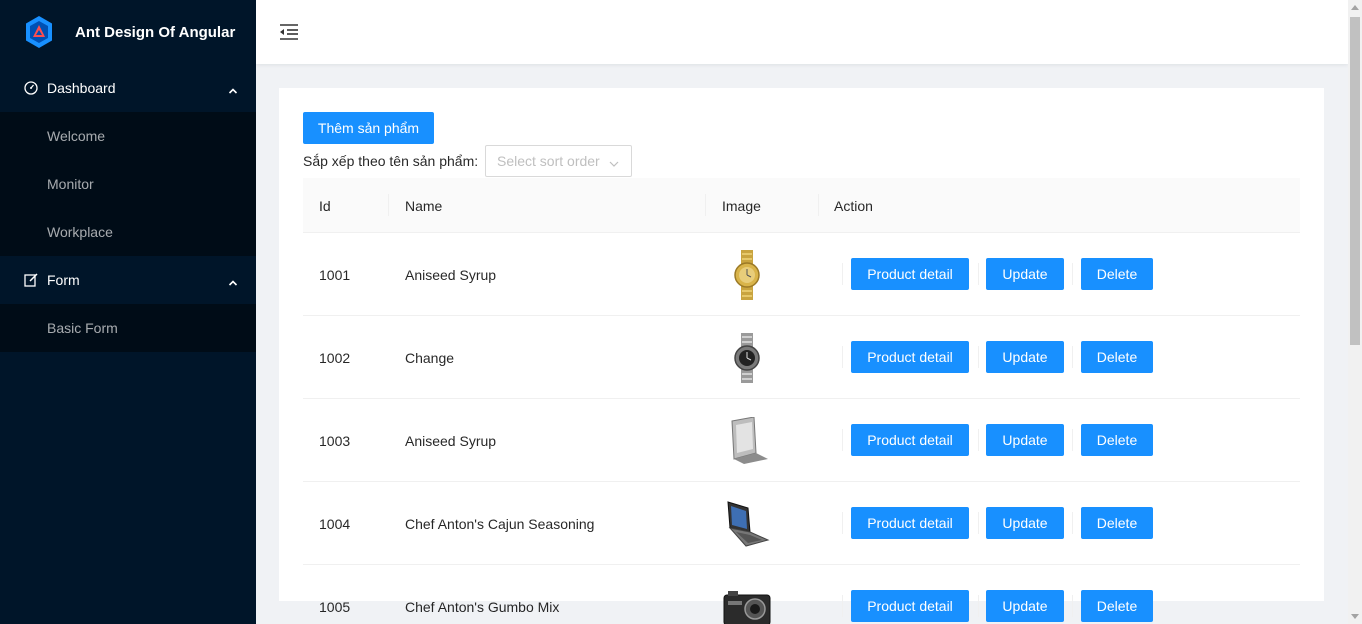 This screenshot has height=624, width=1362. I want to click on menu-group-dashboard: Dashboard, so click(128, 88).